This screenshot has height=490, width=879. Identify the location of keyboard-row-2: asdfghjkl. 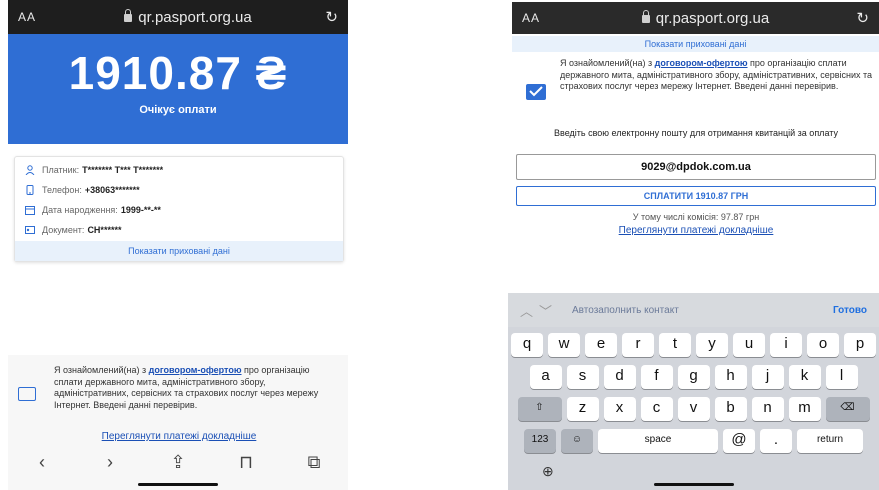
(693, 377).